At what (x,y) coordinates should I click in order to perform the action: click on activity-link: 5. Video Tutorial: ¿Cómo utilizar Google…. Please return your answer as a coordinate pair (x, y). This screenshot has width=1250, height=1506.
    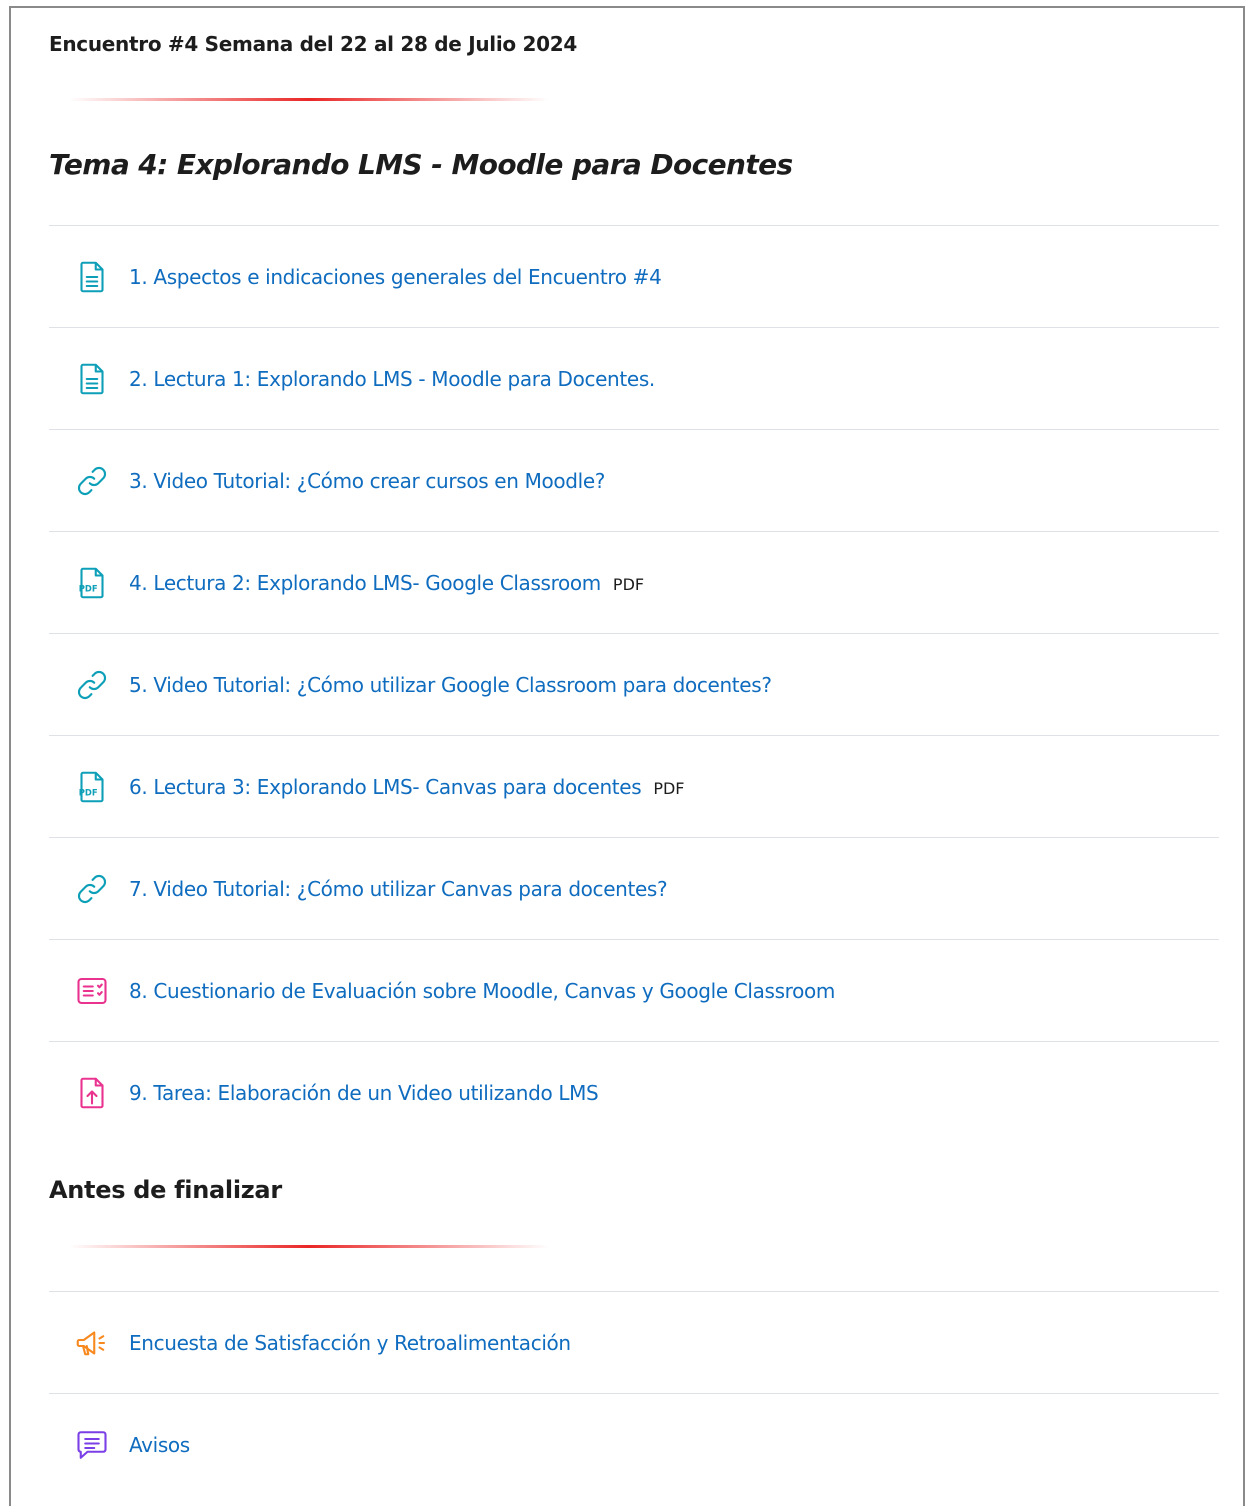
    Looking at the image, I should click on (450, 685).